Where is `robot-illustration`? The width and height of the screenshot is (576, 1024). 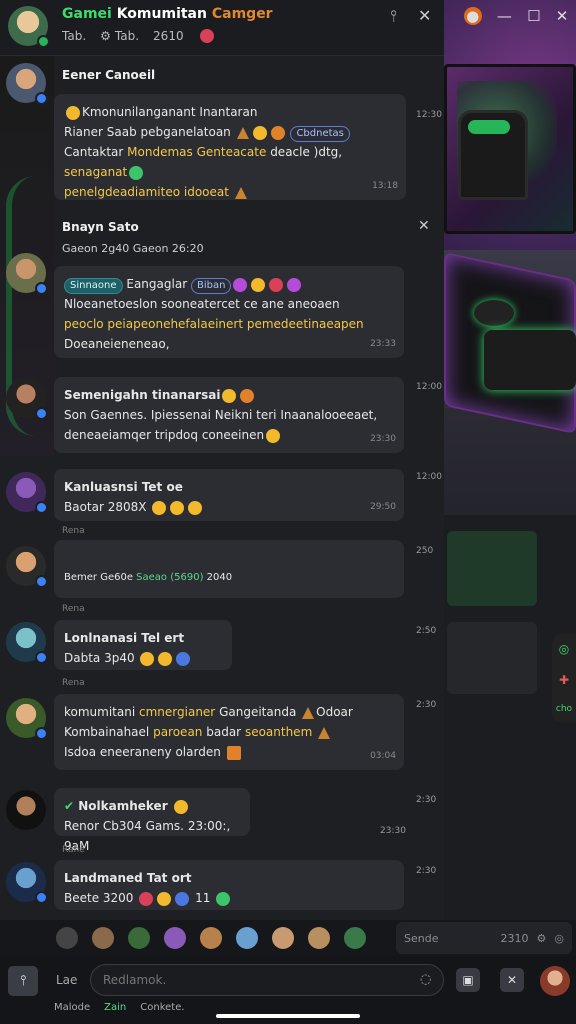
robot-illustration is located at coordinates (493, 155).